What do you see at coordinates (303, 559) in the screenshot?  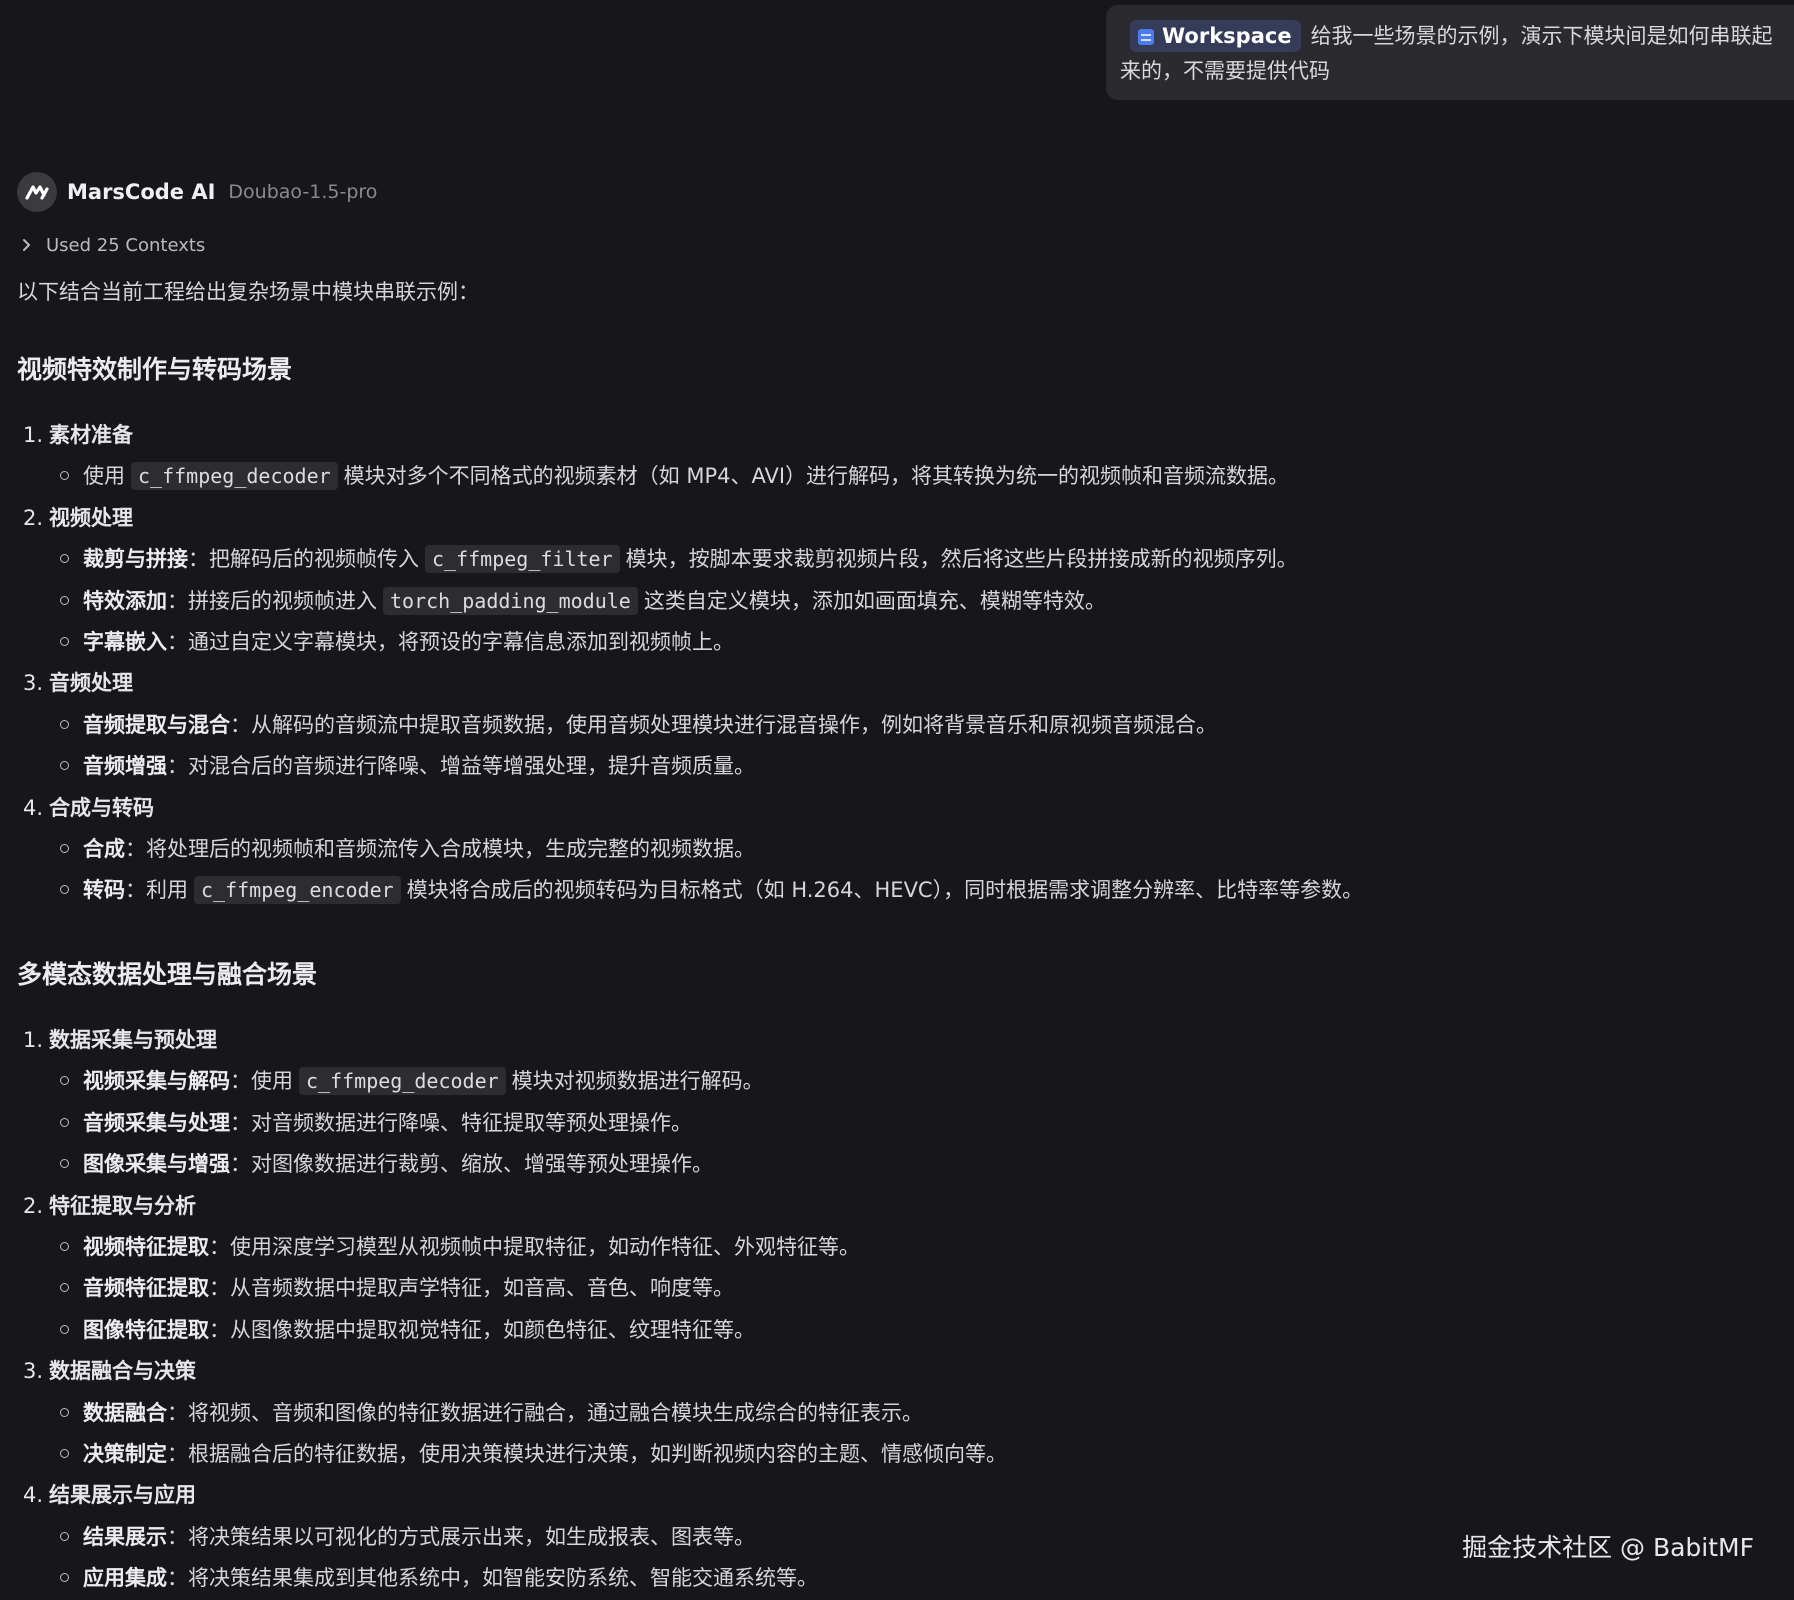 I see `bullet-text: ：把解码后的视频帧传入` at bounding box center [303, 559].